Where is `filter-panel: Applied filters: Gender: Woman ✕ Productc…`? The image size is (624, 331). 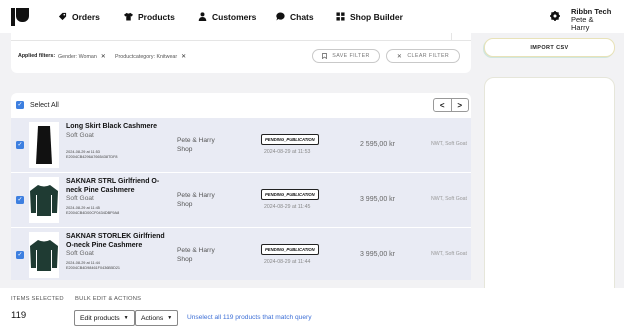 filter-panel: Applied filters: Gender: Woman ✕ Productc… is located at coordinates (241, 53).